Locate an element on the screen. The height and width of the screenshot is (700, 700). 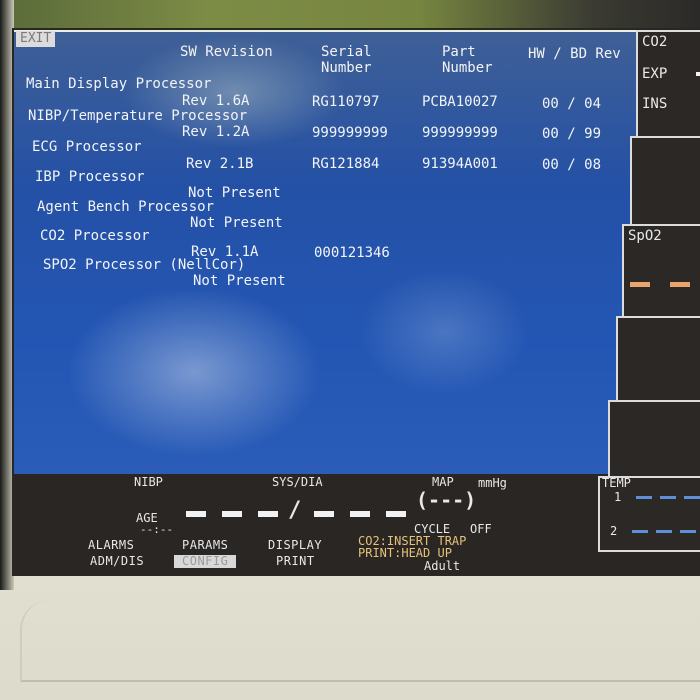
processor-hw-bd: 00 / 08 is located at coordinates (572, 165).